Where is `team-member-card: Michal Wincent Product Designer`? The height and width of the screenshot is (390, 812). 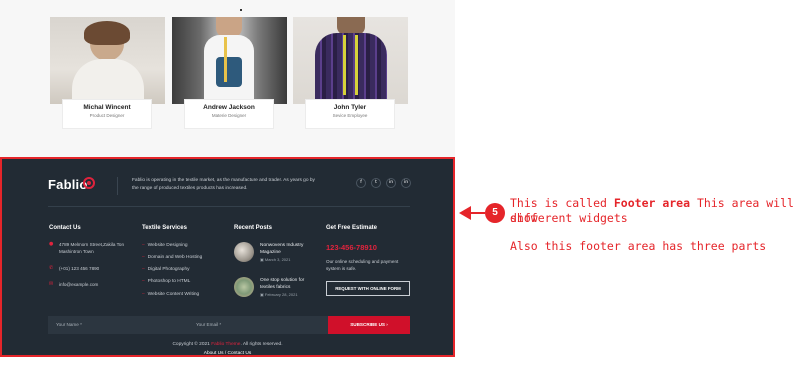 team-member-card: Michal Wincent Product Designer is located at coordinates (107, 73).